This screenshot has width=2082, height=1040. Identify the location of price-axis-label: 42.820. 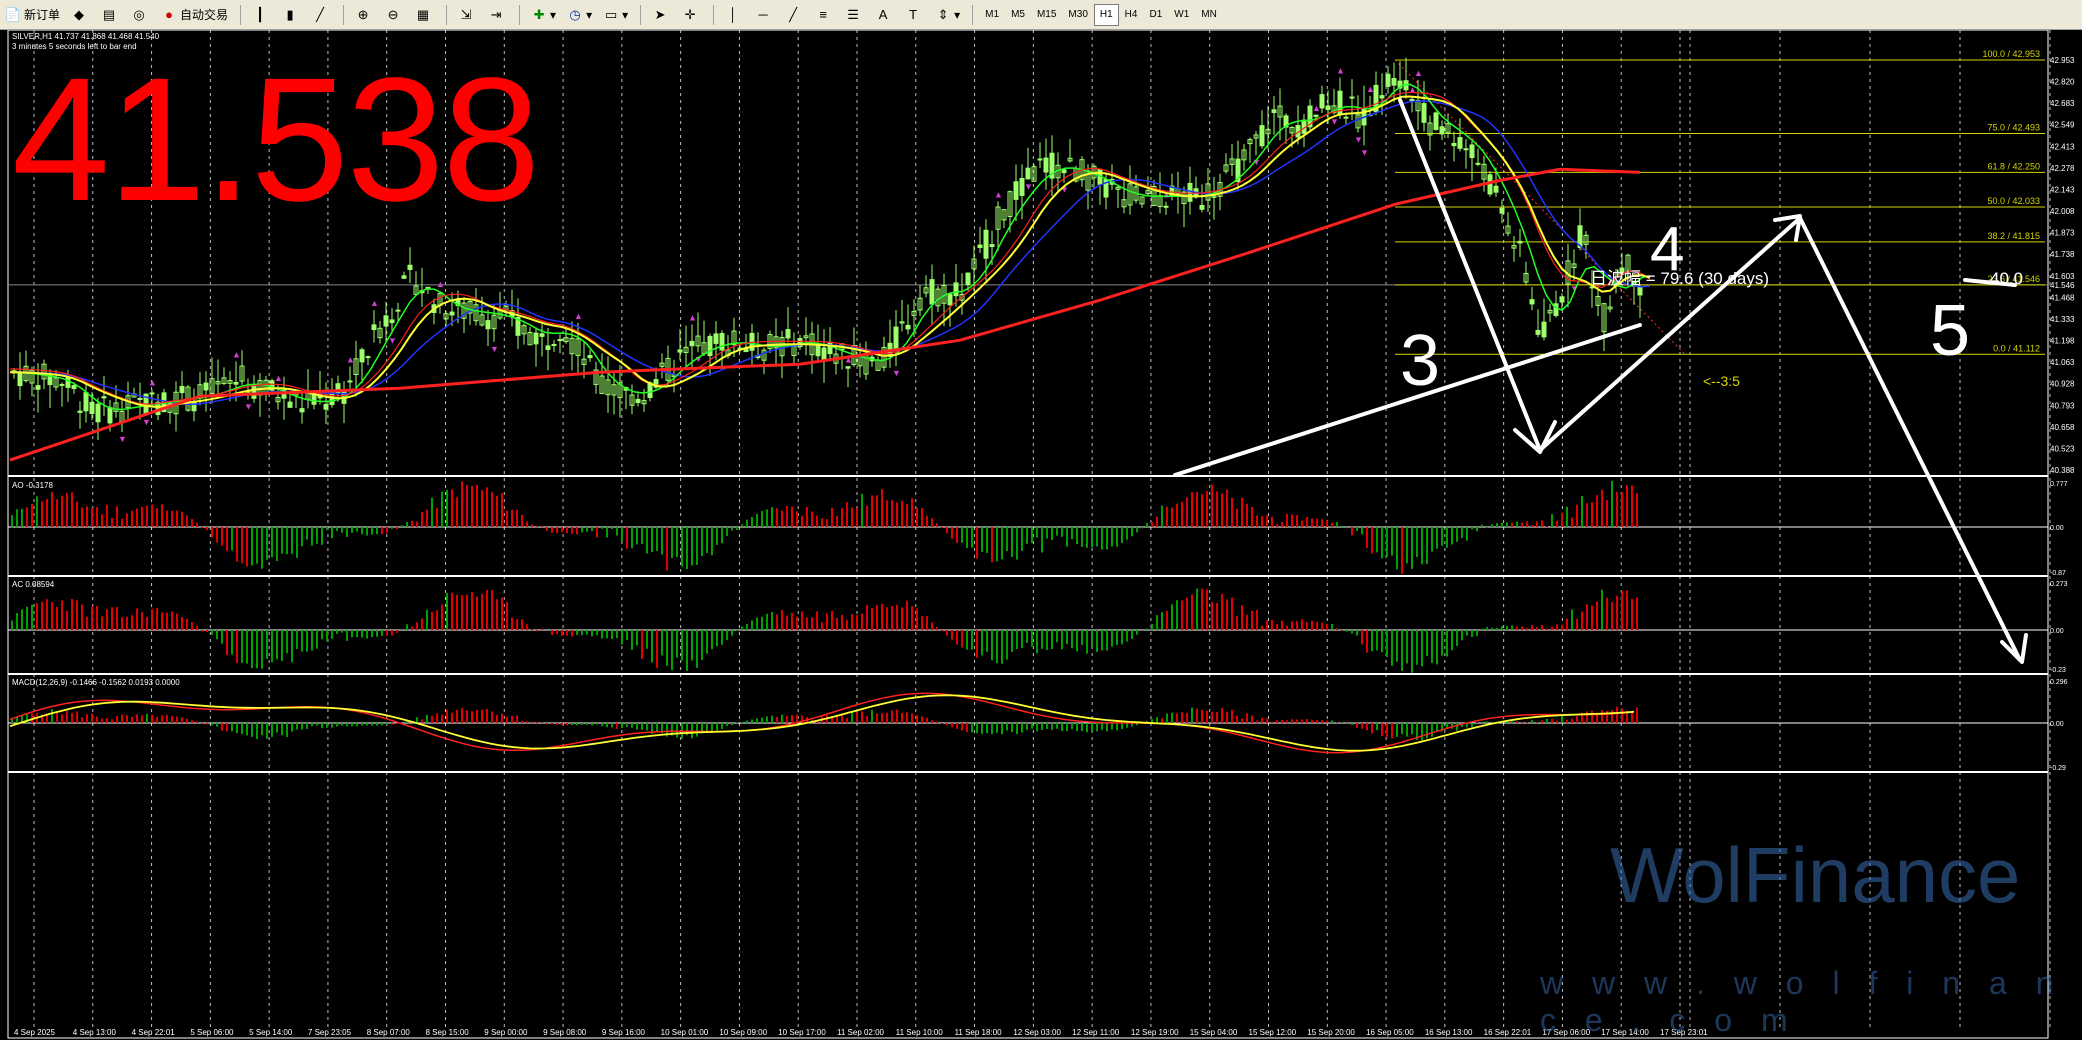
(2062, 81).